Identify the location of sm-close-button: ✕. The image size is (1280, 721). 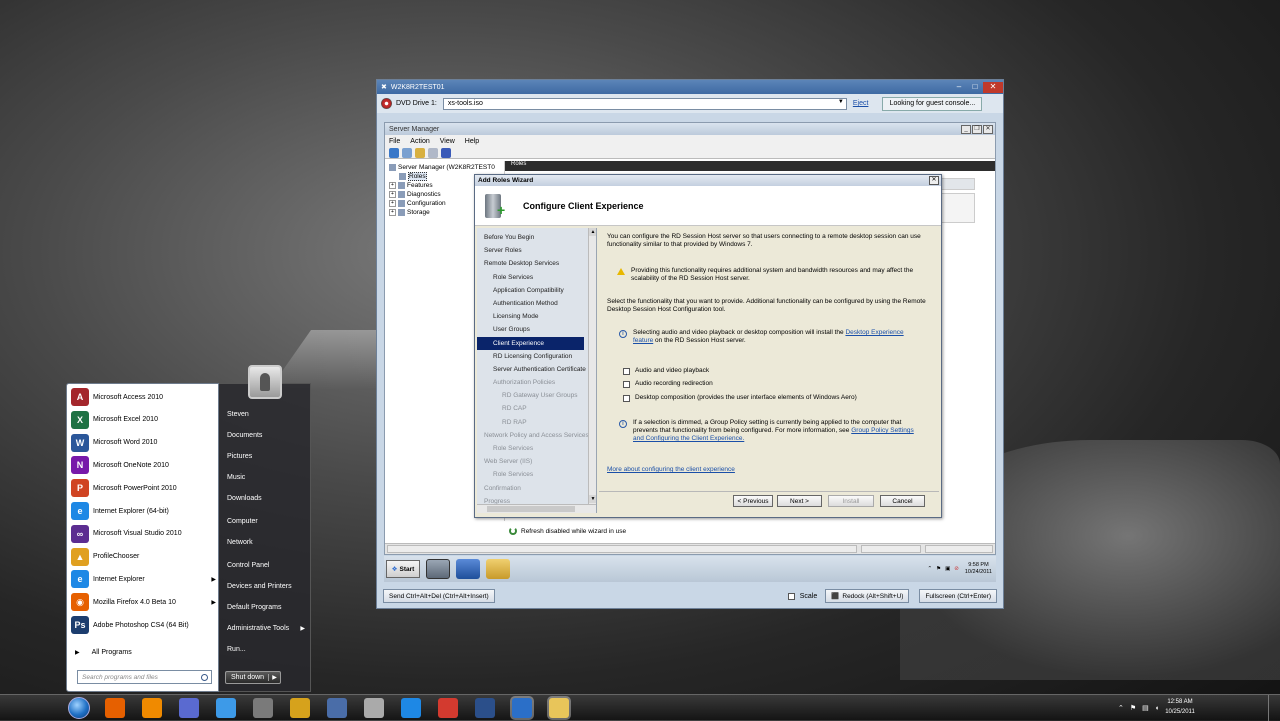
(988, 129).